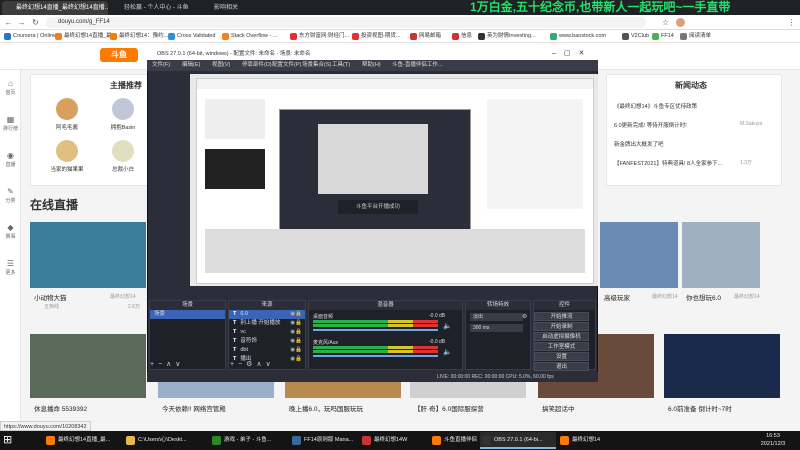 This screenshot has width=800, height=450. I want to click on scene-add-remove-icons: +−∧∨, so click(167, 364).